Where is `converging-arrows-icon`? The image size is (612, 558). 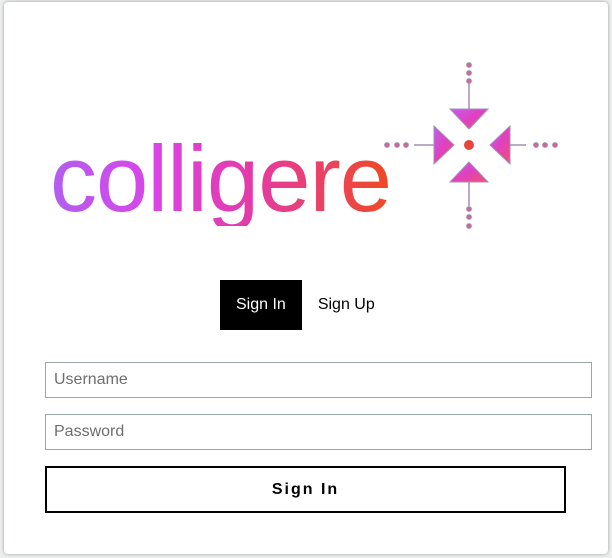
converging-arrows-icon is located at coordinates (471, 145).